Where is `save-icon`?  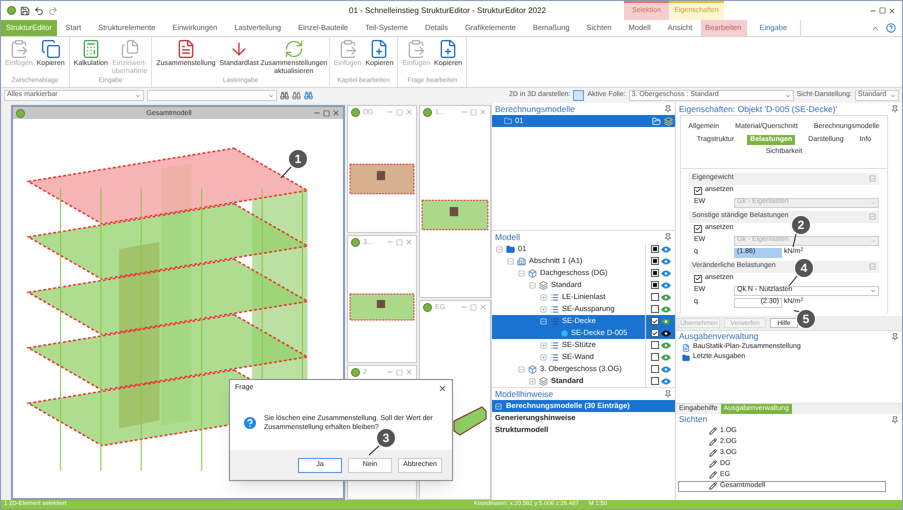 save-icon is located at coordinates (25, 11).